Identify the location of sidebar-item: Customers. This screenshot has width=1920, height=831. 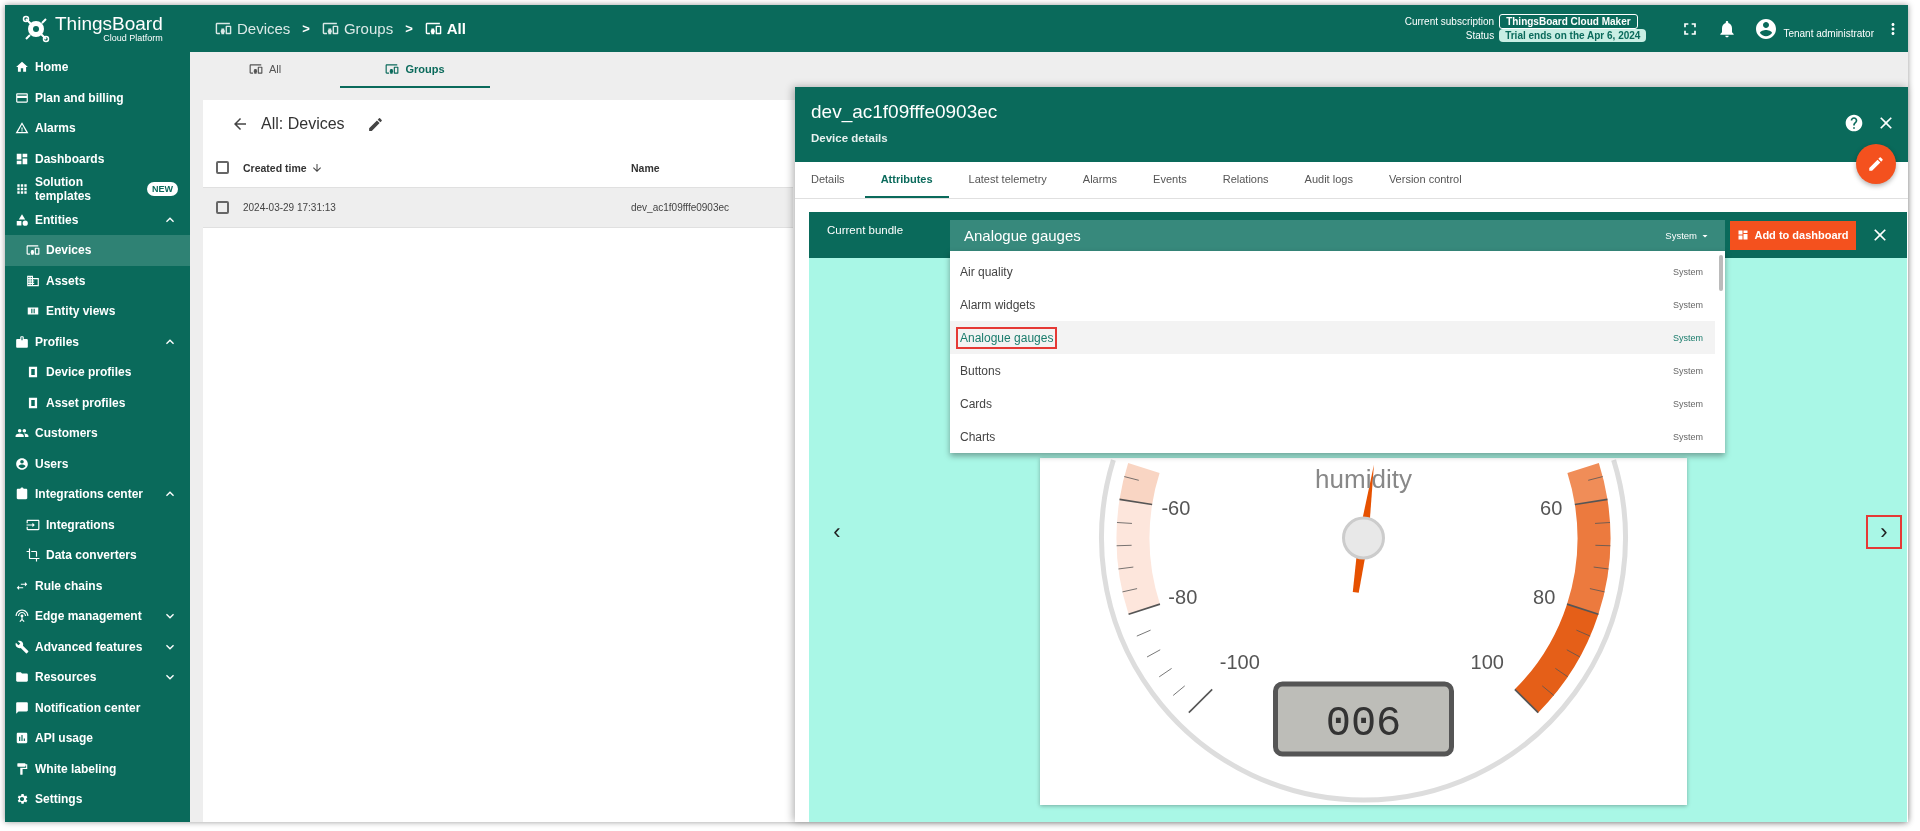
(97, 433).